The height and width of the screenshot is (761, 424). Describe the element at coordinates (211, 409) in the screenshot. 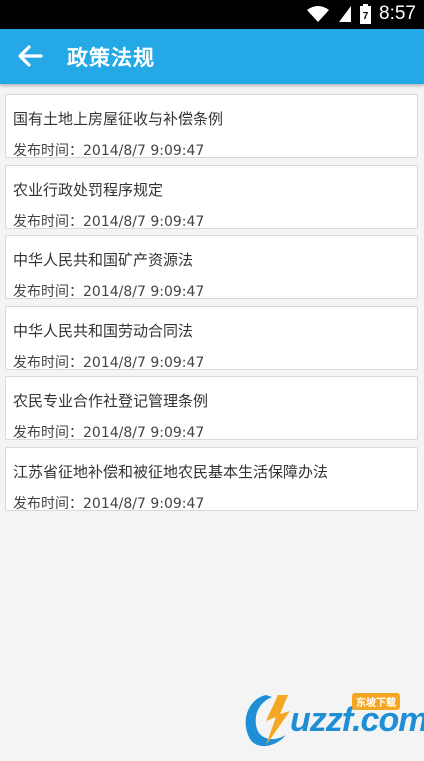

I see `list-item: 农民专业合作社登记管理条例 发布时间：2014/8/7 9:09:47` at that location.